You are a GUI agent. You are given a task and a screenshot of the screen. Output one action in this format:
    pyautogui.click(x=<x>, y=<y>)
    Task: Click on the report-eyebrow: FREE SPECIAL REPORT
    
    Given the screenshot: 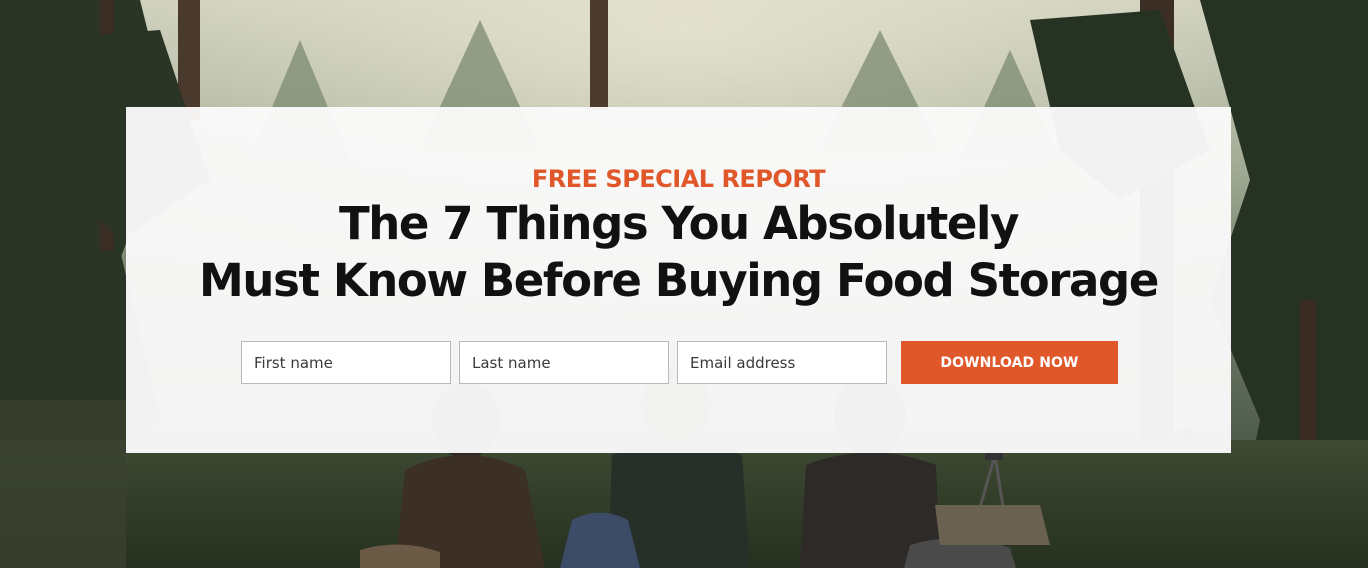 What is the action you would take?
    pyautogui.click(x=678, y=179)
    